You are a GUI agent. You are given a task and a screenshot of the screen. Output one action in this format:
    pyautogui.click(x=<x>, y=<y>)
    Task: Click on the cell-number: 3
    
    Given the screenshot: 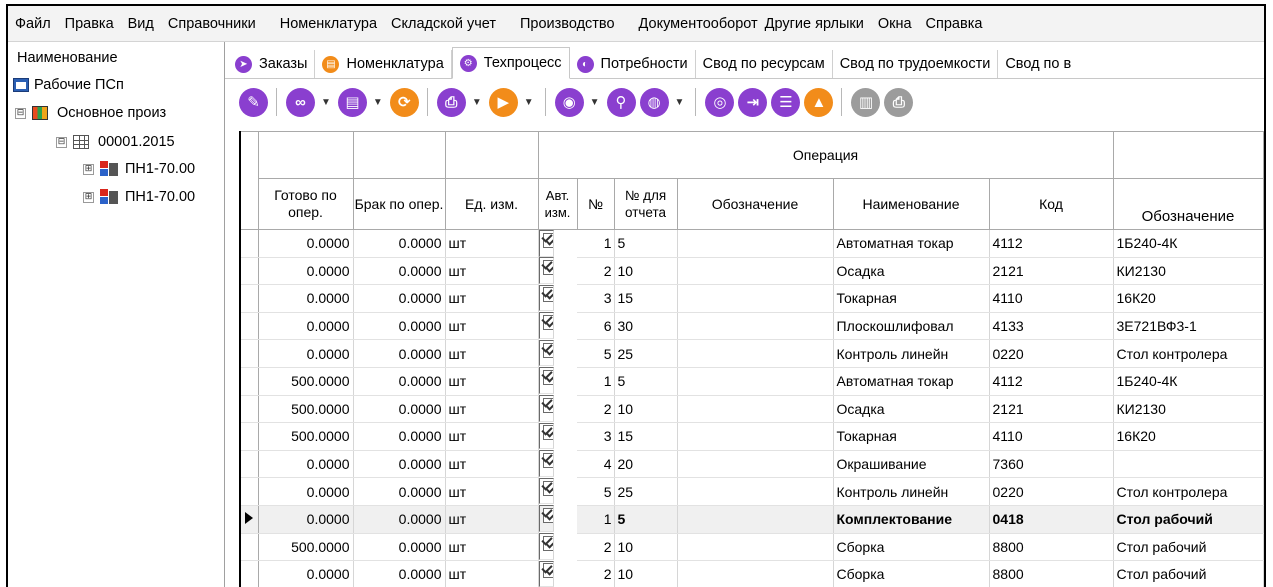 What is the action you would take?
    pyautogui.click(x=596, y=298)
    